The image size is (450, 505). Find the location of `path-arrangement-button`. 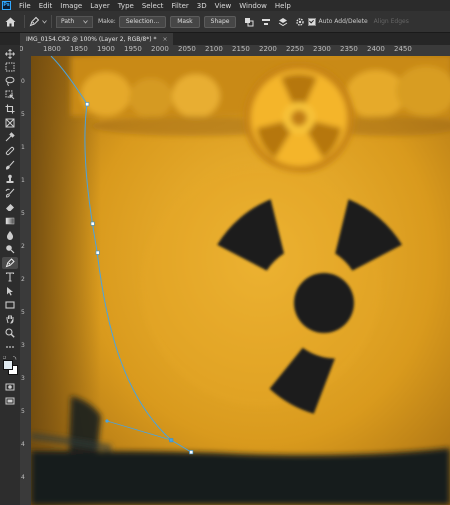

path-arrangement-button is located at coordinates (282, 21).